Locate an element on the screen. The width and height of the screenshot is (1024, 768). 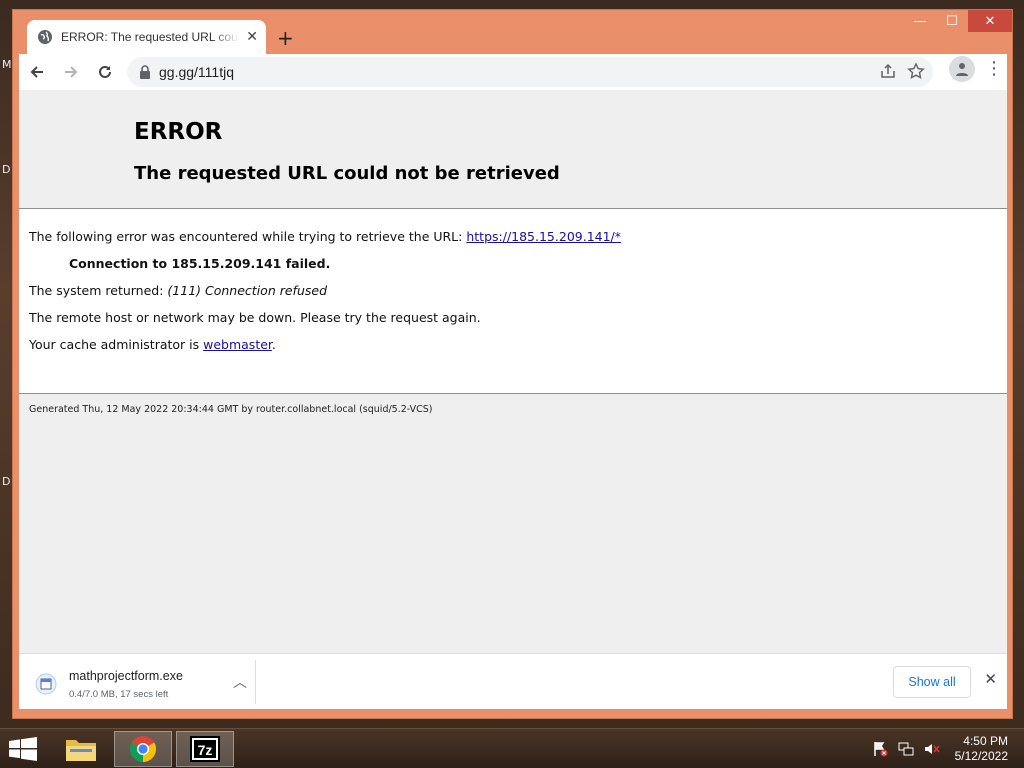
forward-button is located at coordinates (71, 72).